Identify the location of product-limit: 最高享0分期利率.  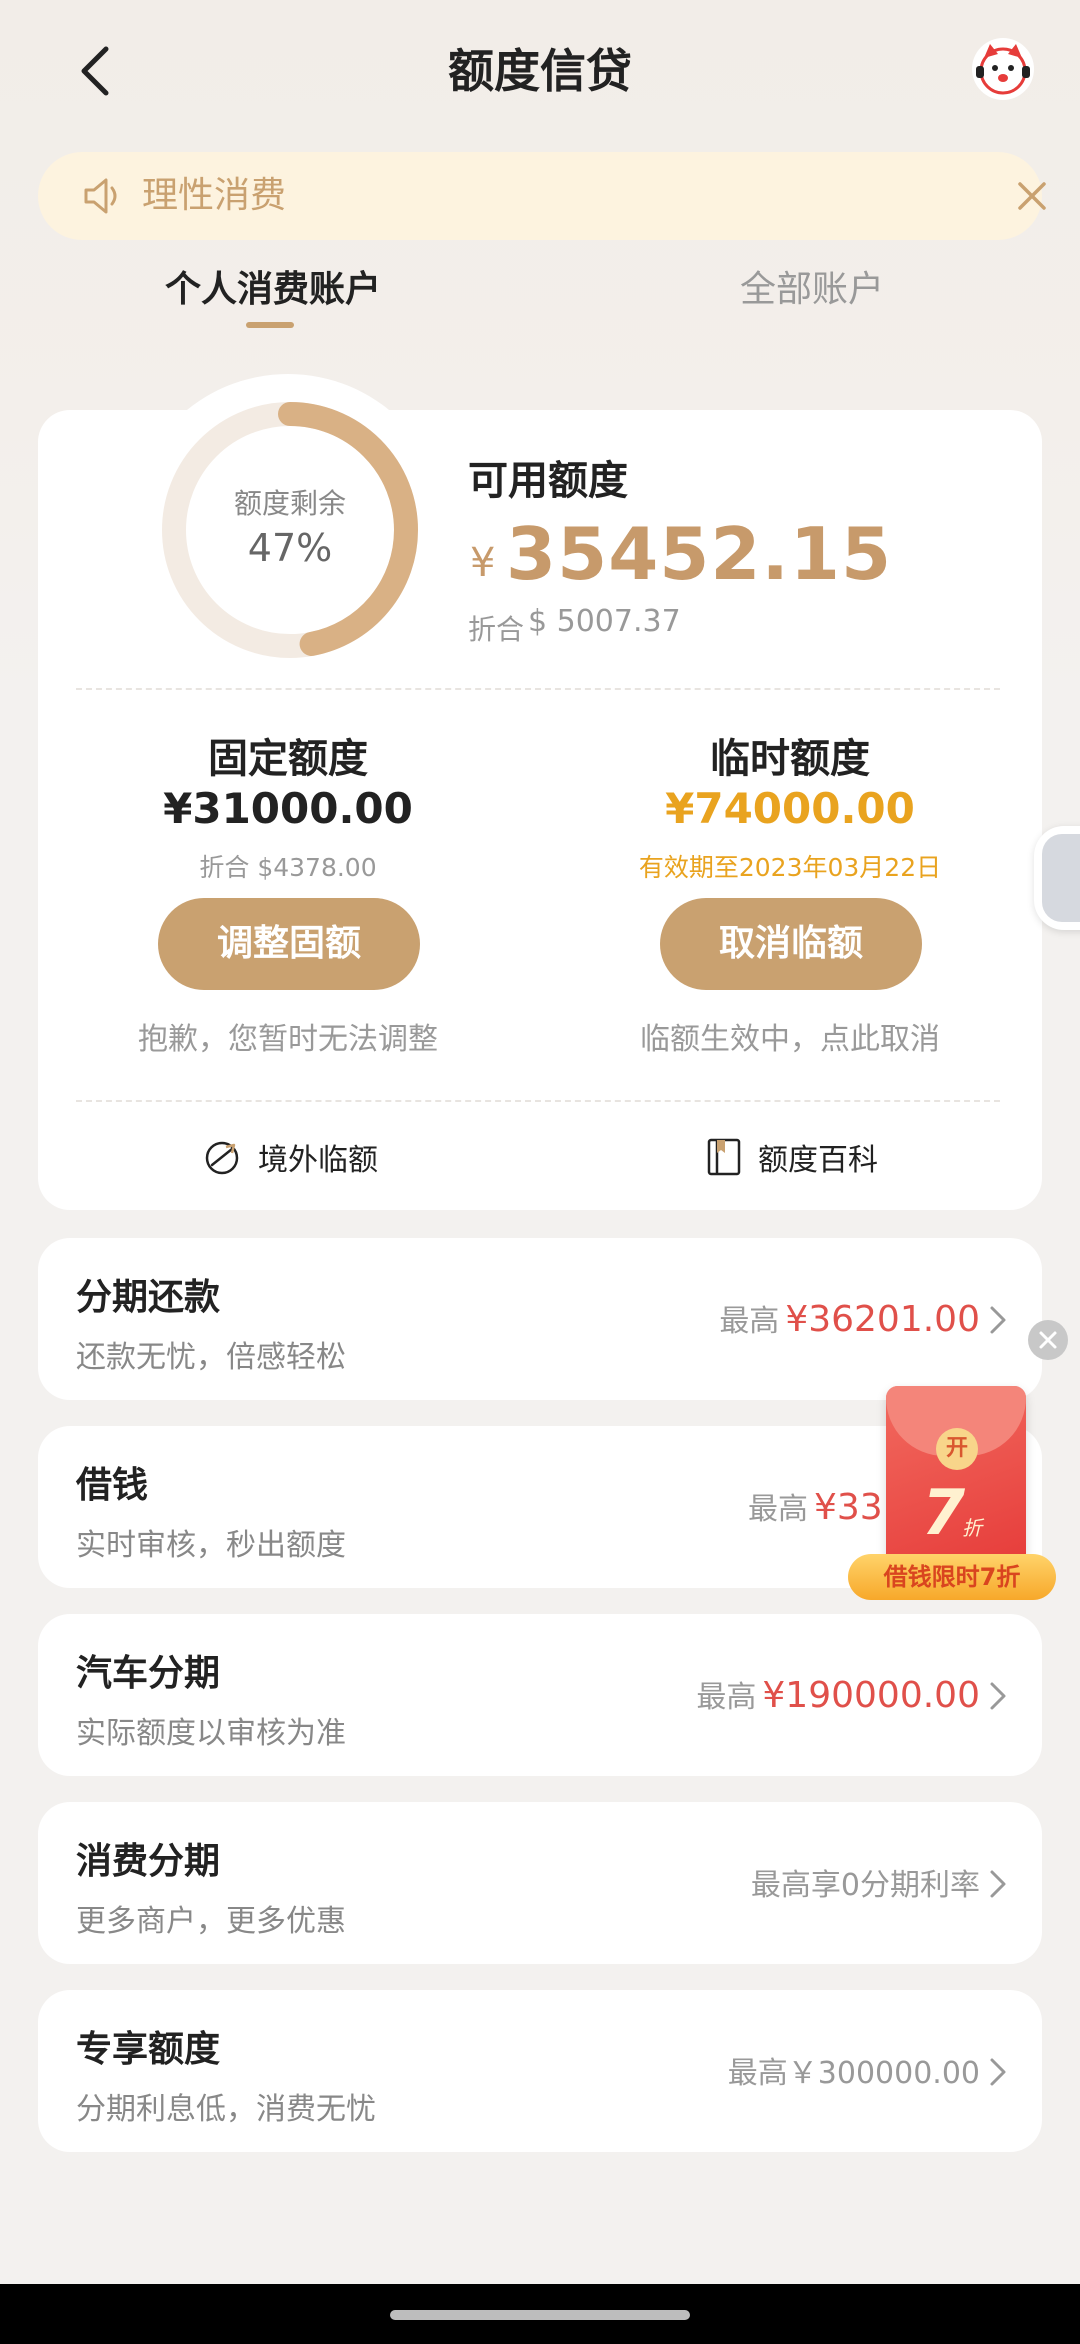
(865, 1882).